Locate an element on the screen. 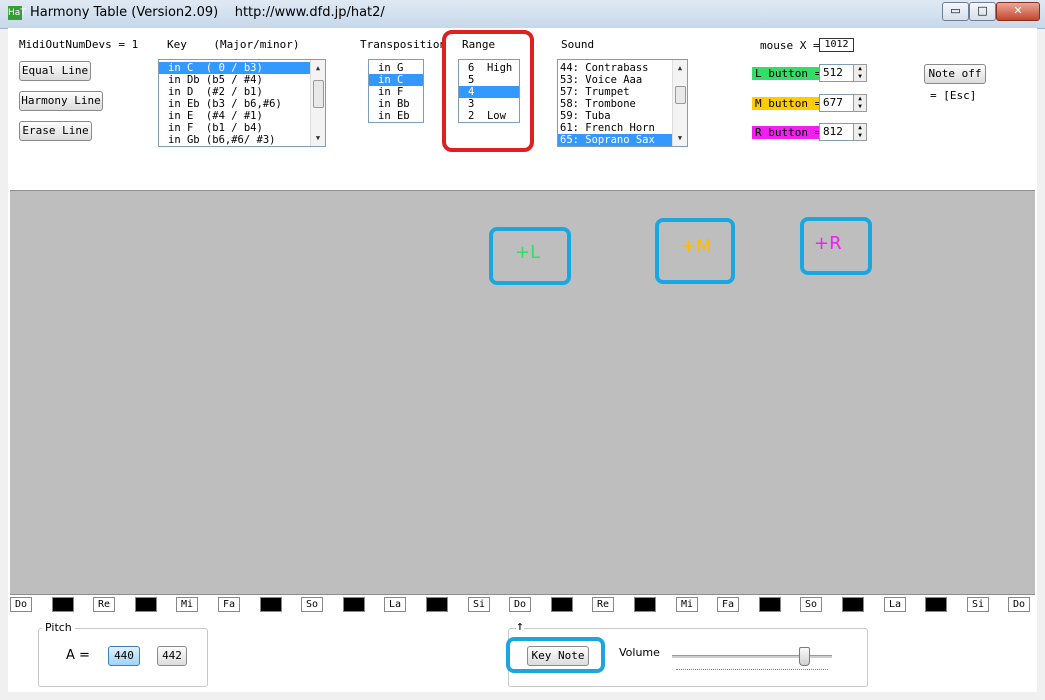 The height and width of the screenshot is (700, 1045). range-item: 5 is located at coordinates (489, 80).